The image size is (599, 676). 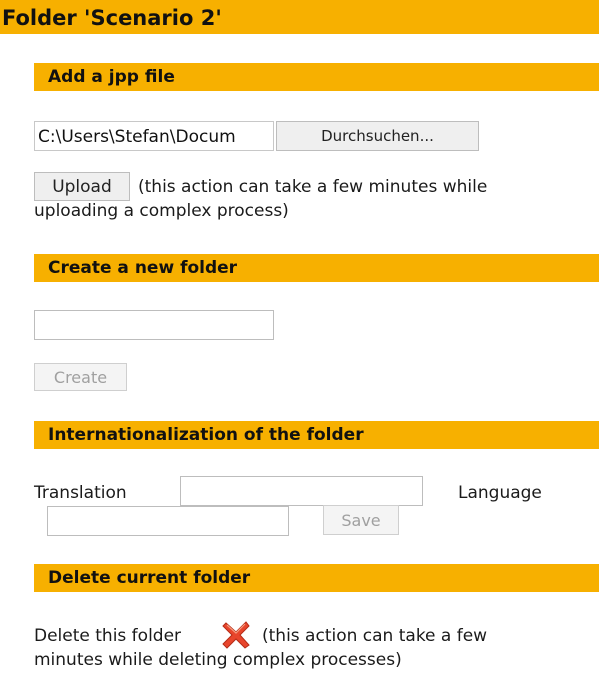 I want to click on translation-label: Translation, so click(x=80, y=493).